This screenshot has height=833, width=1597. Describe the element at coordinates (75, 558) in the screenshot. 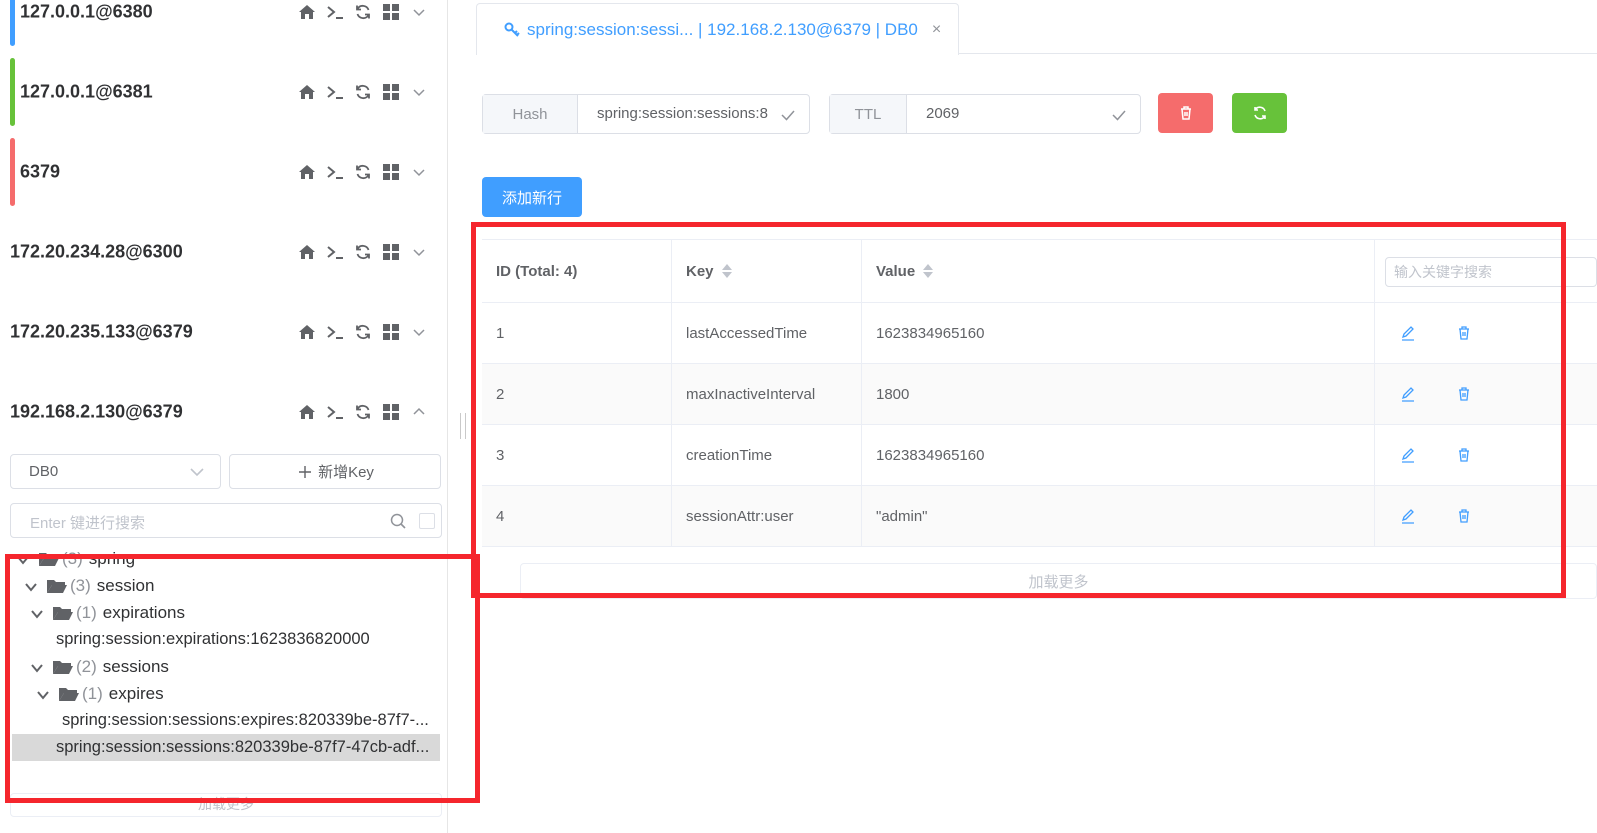

I see `tree-folder-spring: (3) spring` at that location.